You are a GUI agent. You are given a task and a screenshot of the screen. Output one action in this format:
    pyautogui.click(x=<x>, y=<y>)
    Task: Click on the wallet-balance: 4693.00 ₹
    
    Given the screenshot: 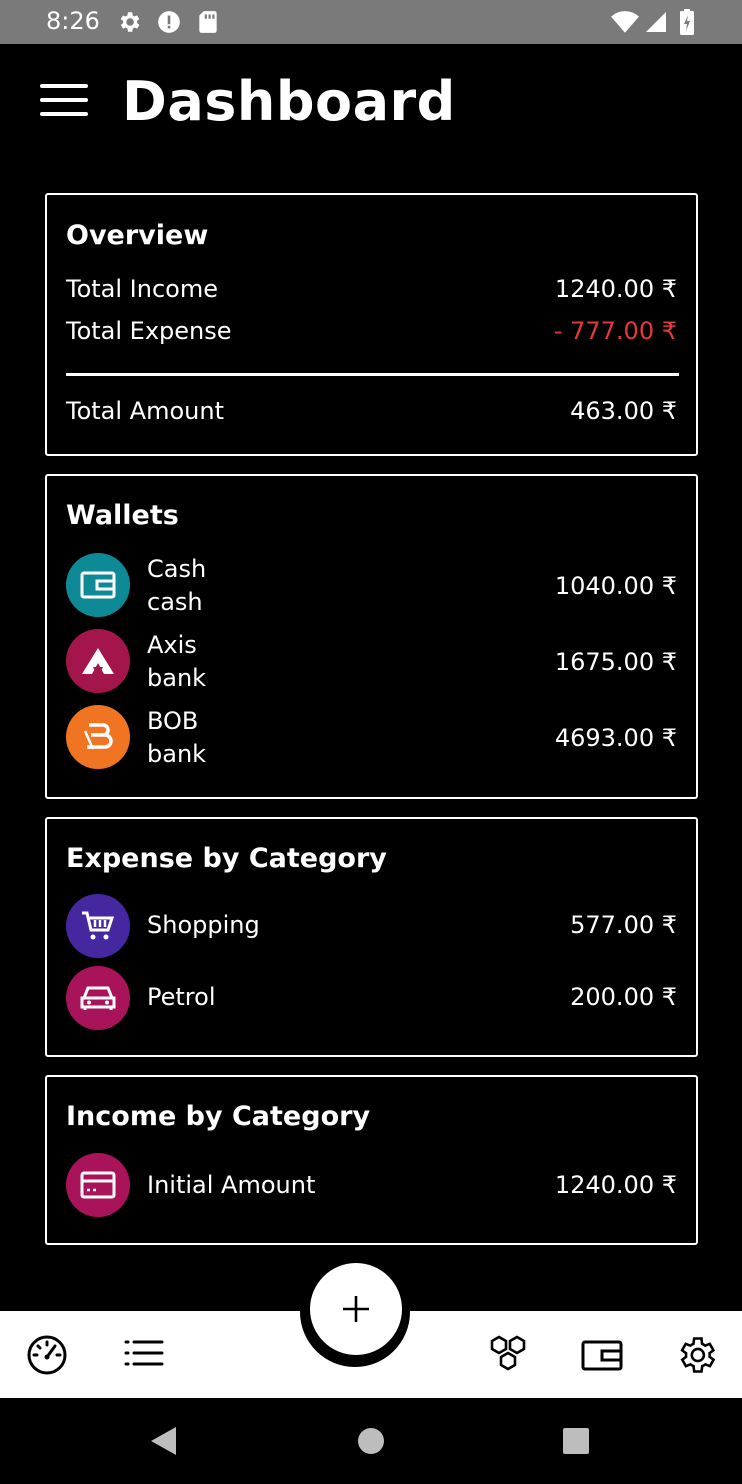 What is the action you would take?
    pyautogui.click(x=615, y=738)
    